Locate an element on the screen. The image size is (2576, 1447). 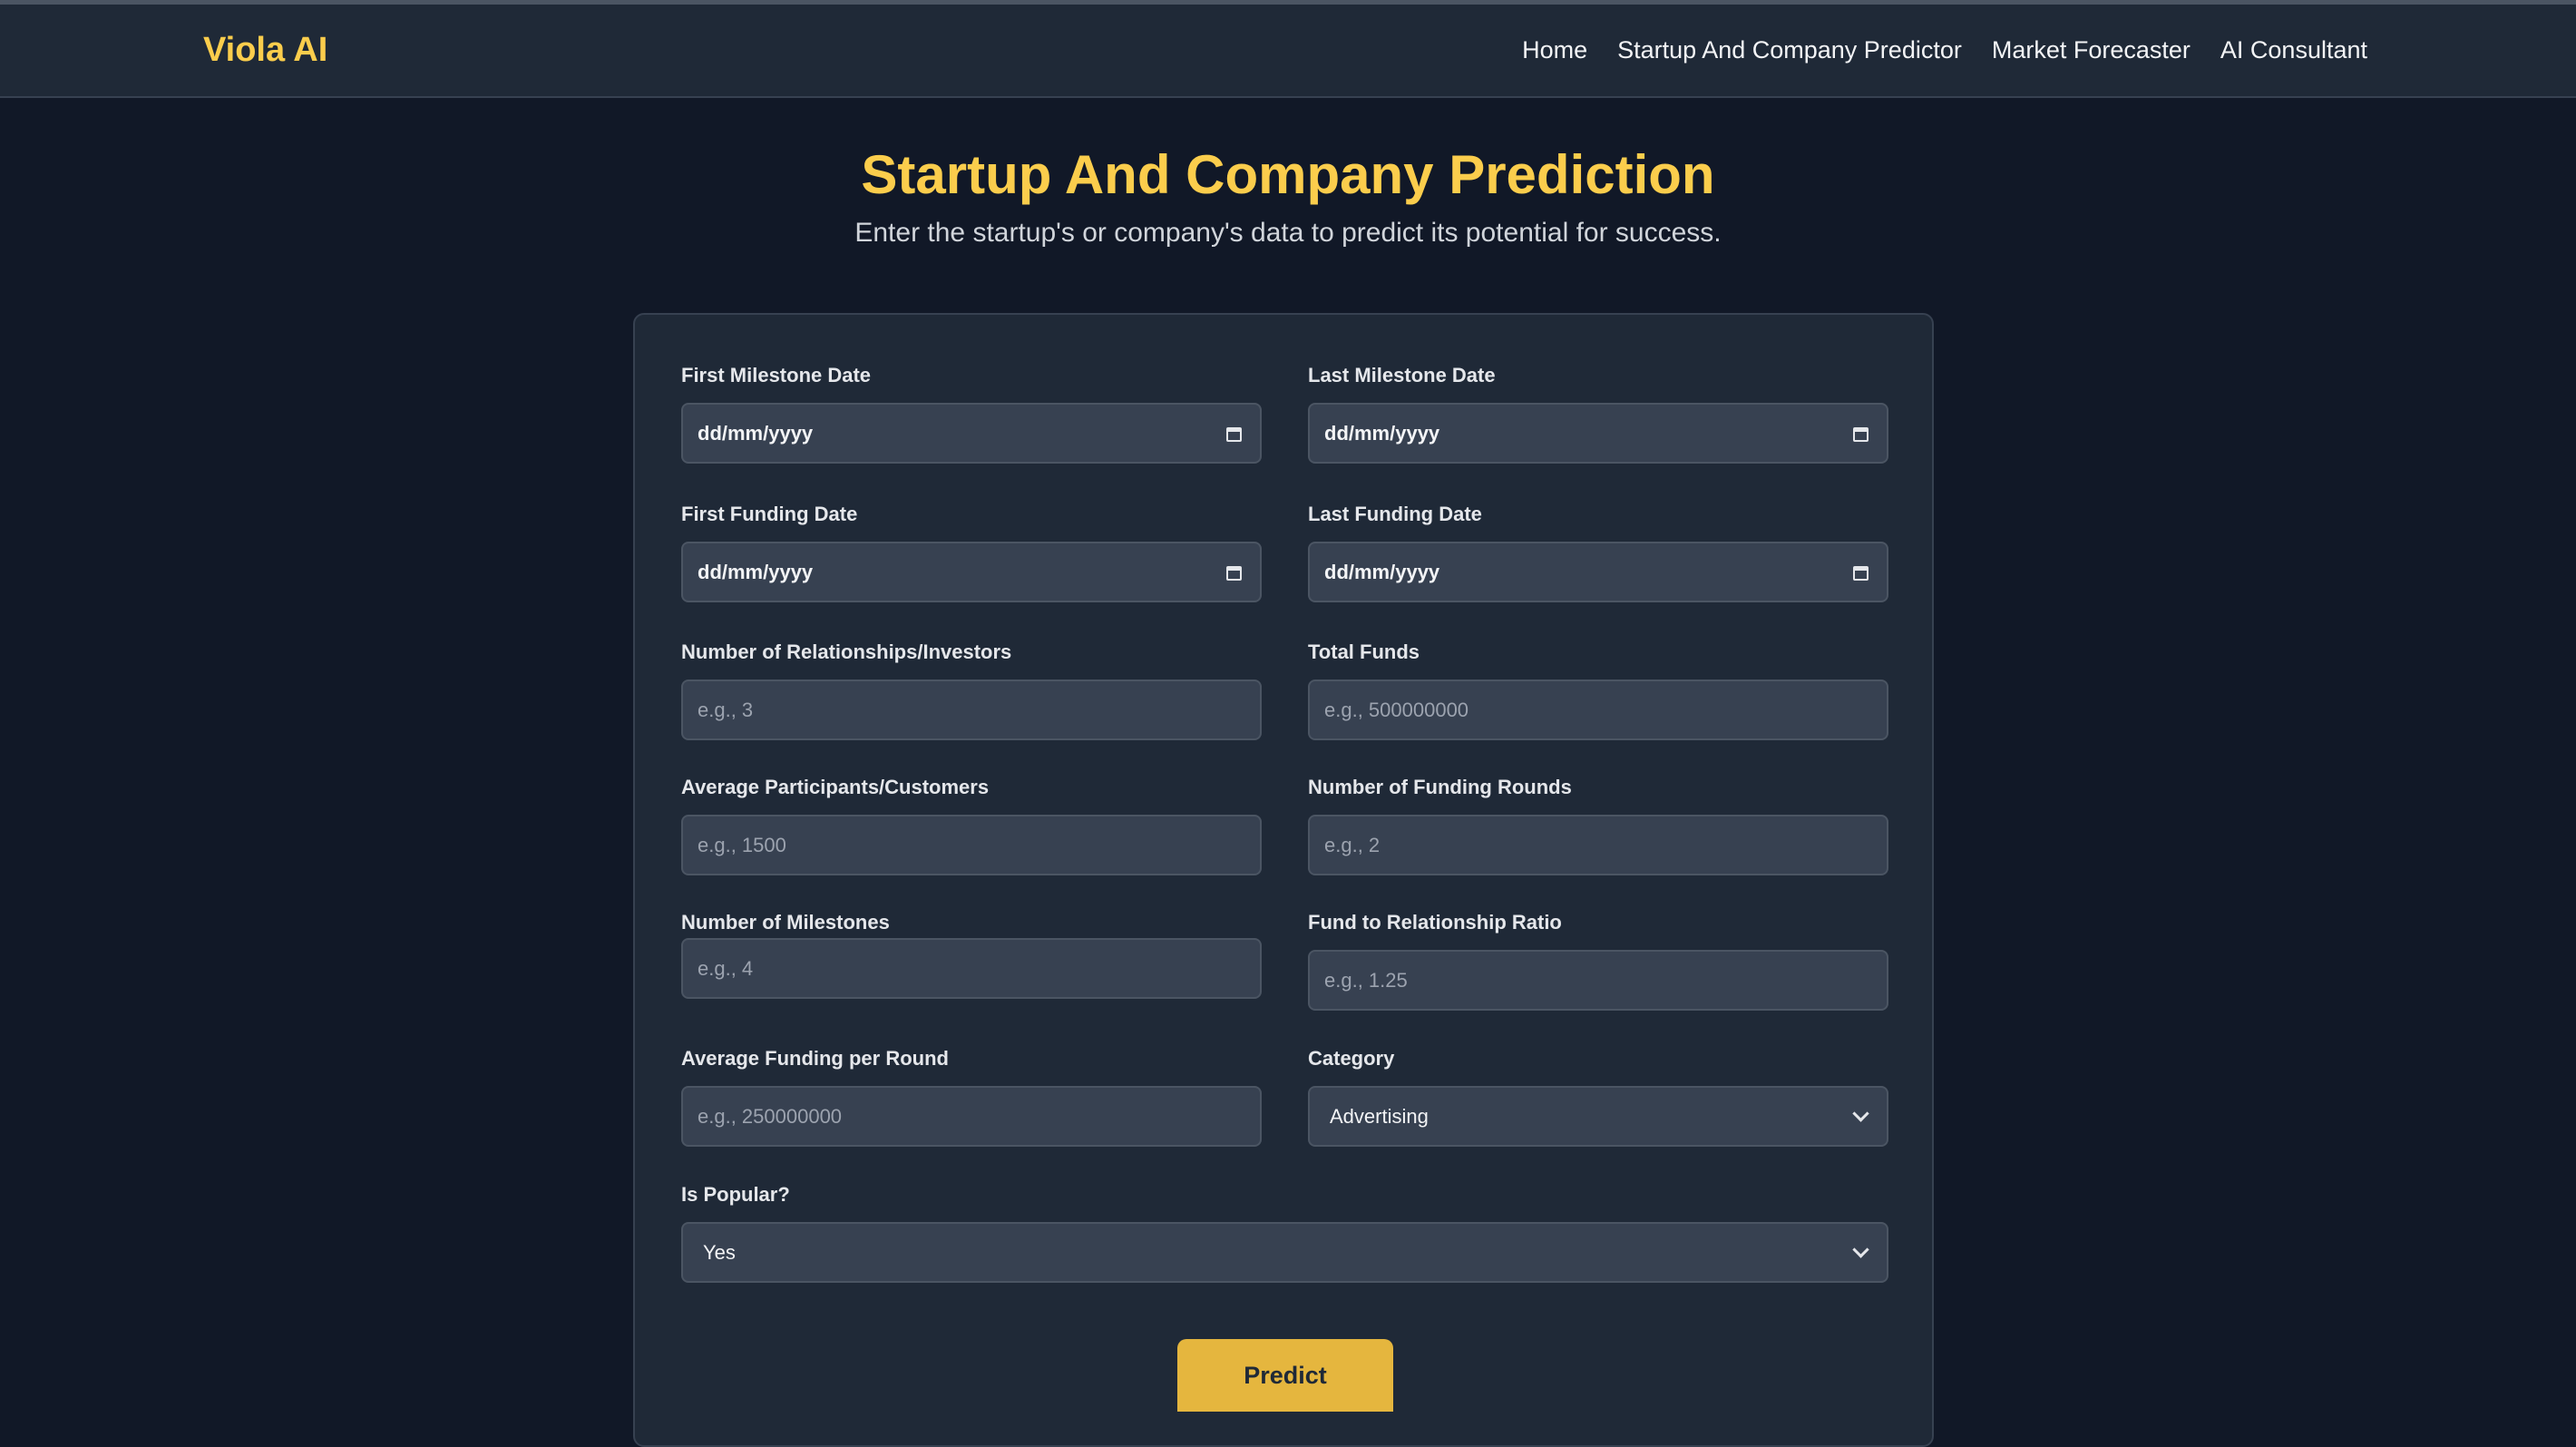
first-funding-date-field: First Funding Date dd/mm/yyyy is located at coordinates (971, 552).